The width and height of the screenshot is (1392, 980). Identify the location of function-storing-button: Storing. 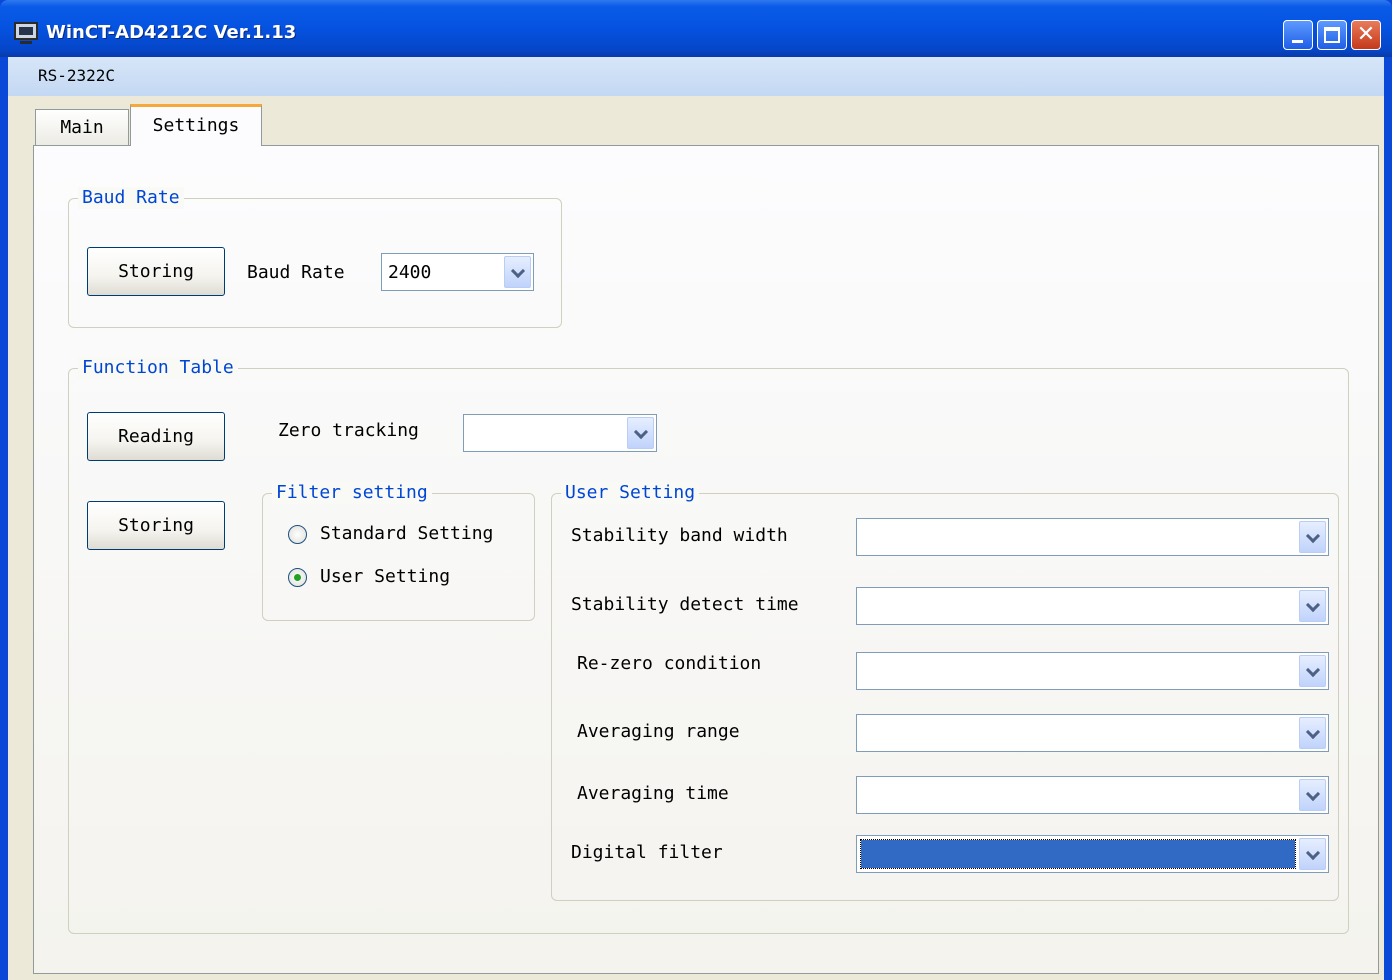
(156, 525).